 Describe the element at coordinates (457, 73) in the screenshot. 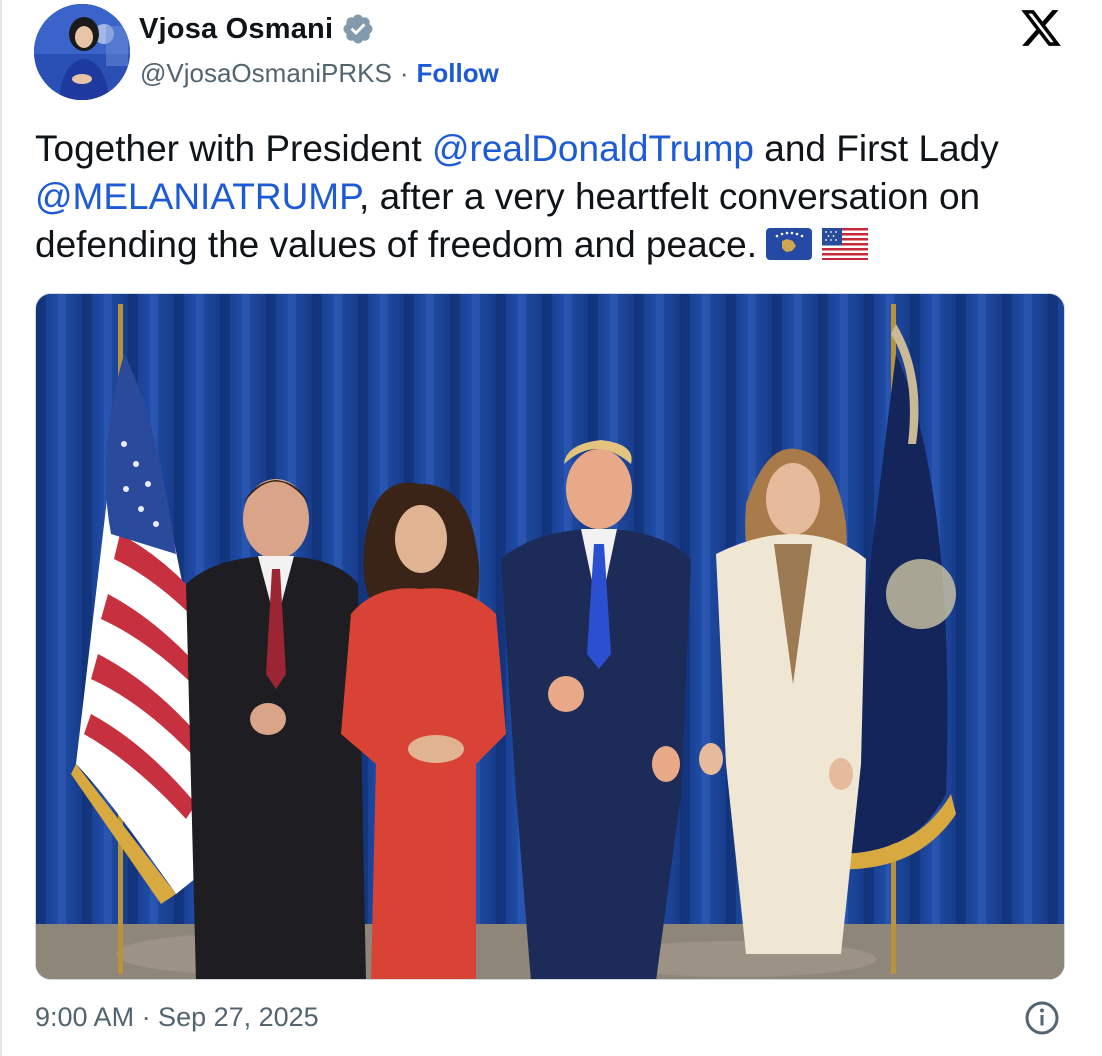

I see `follow-button: Follow` at that location.